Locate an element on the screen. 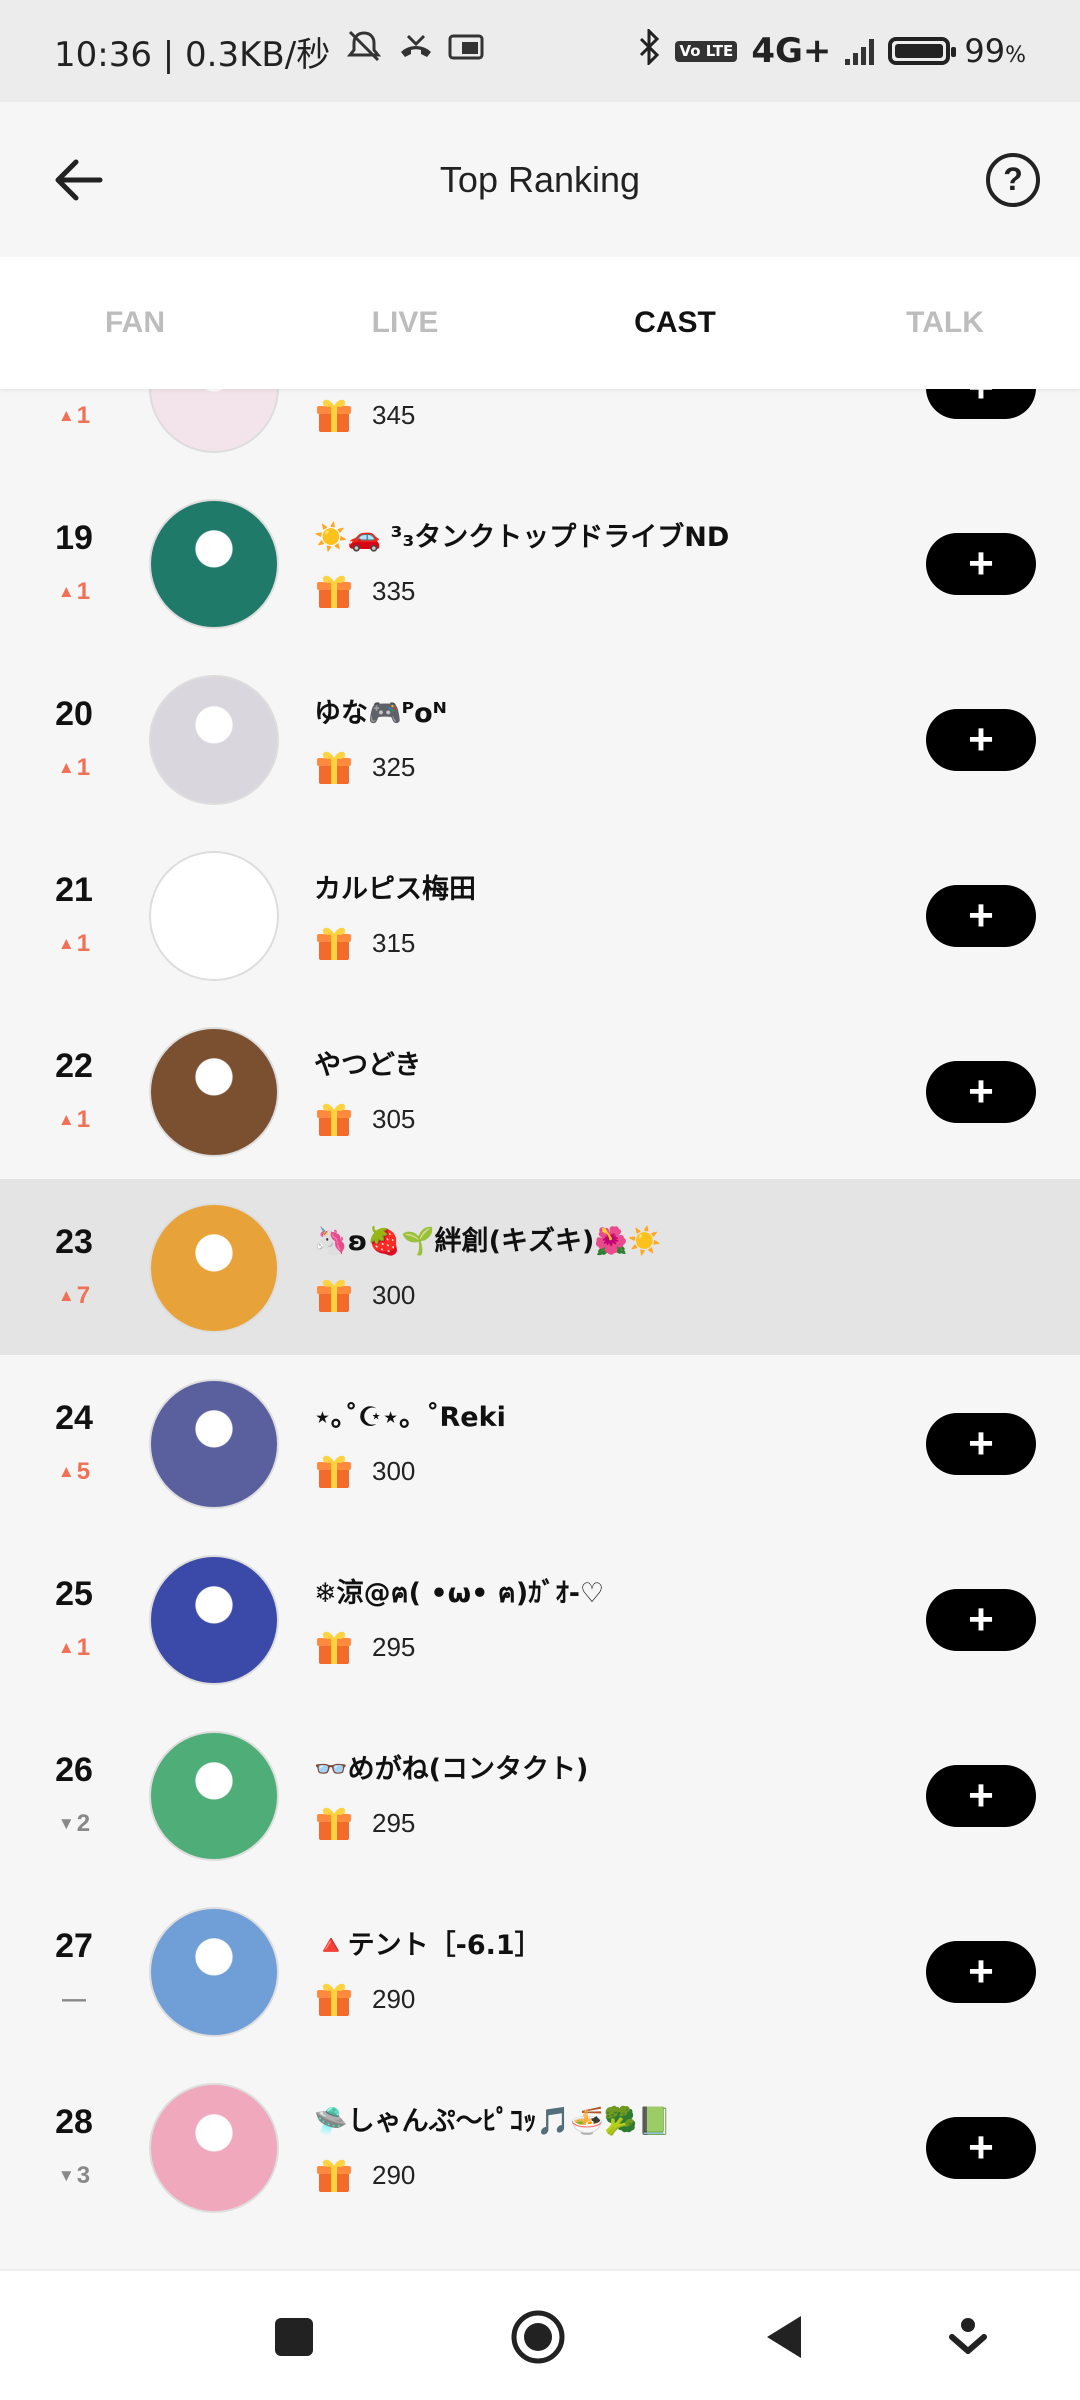 The height and width of the screenshot is (2400, 1080). cast-name: ゆな🎮ᴾoᴺ is located at coordinates (380, 713).